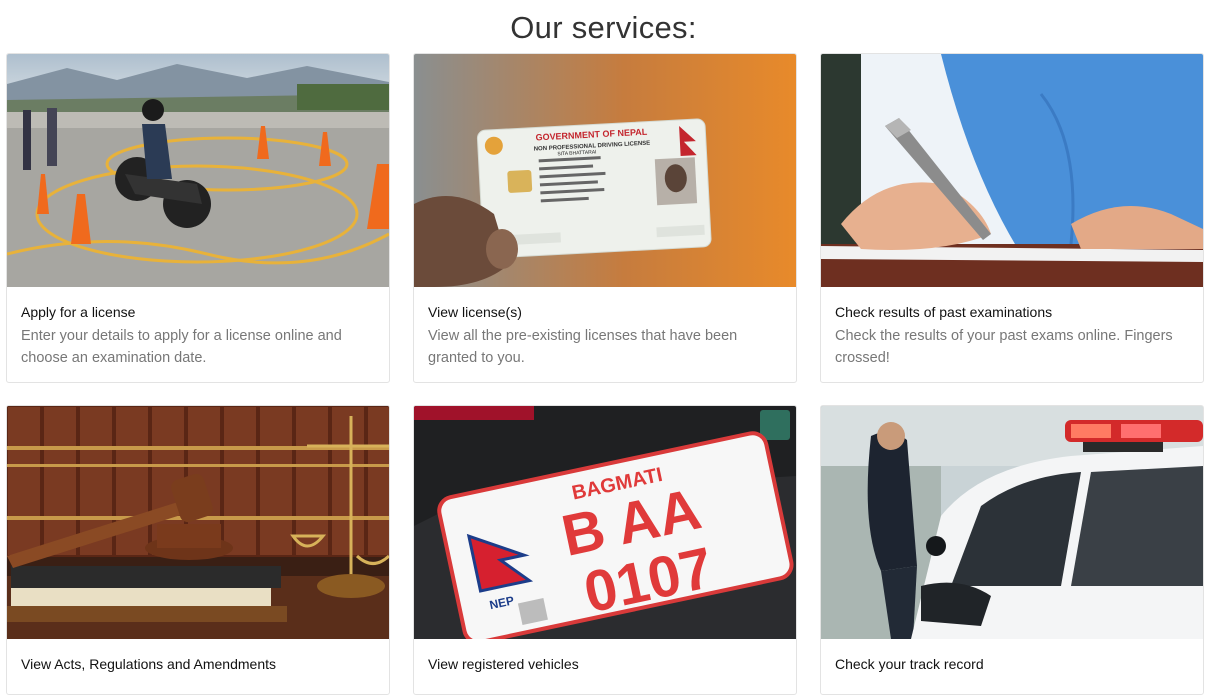 This screenshot has width=1207, height=695. Describe the element at coordinates (475, 312) in the screenshot. I see `service-title: View license(s)` at that location.